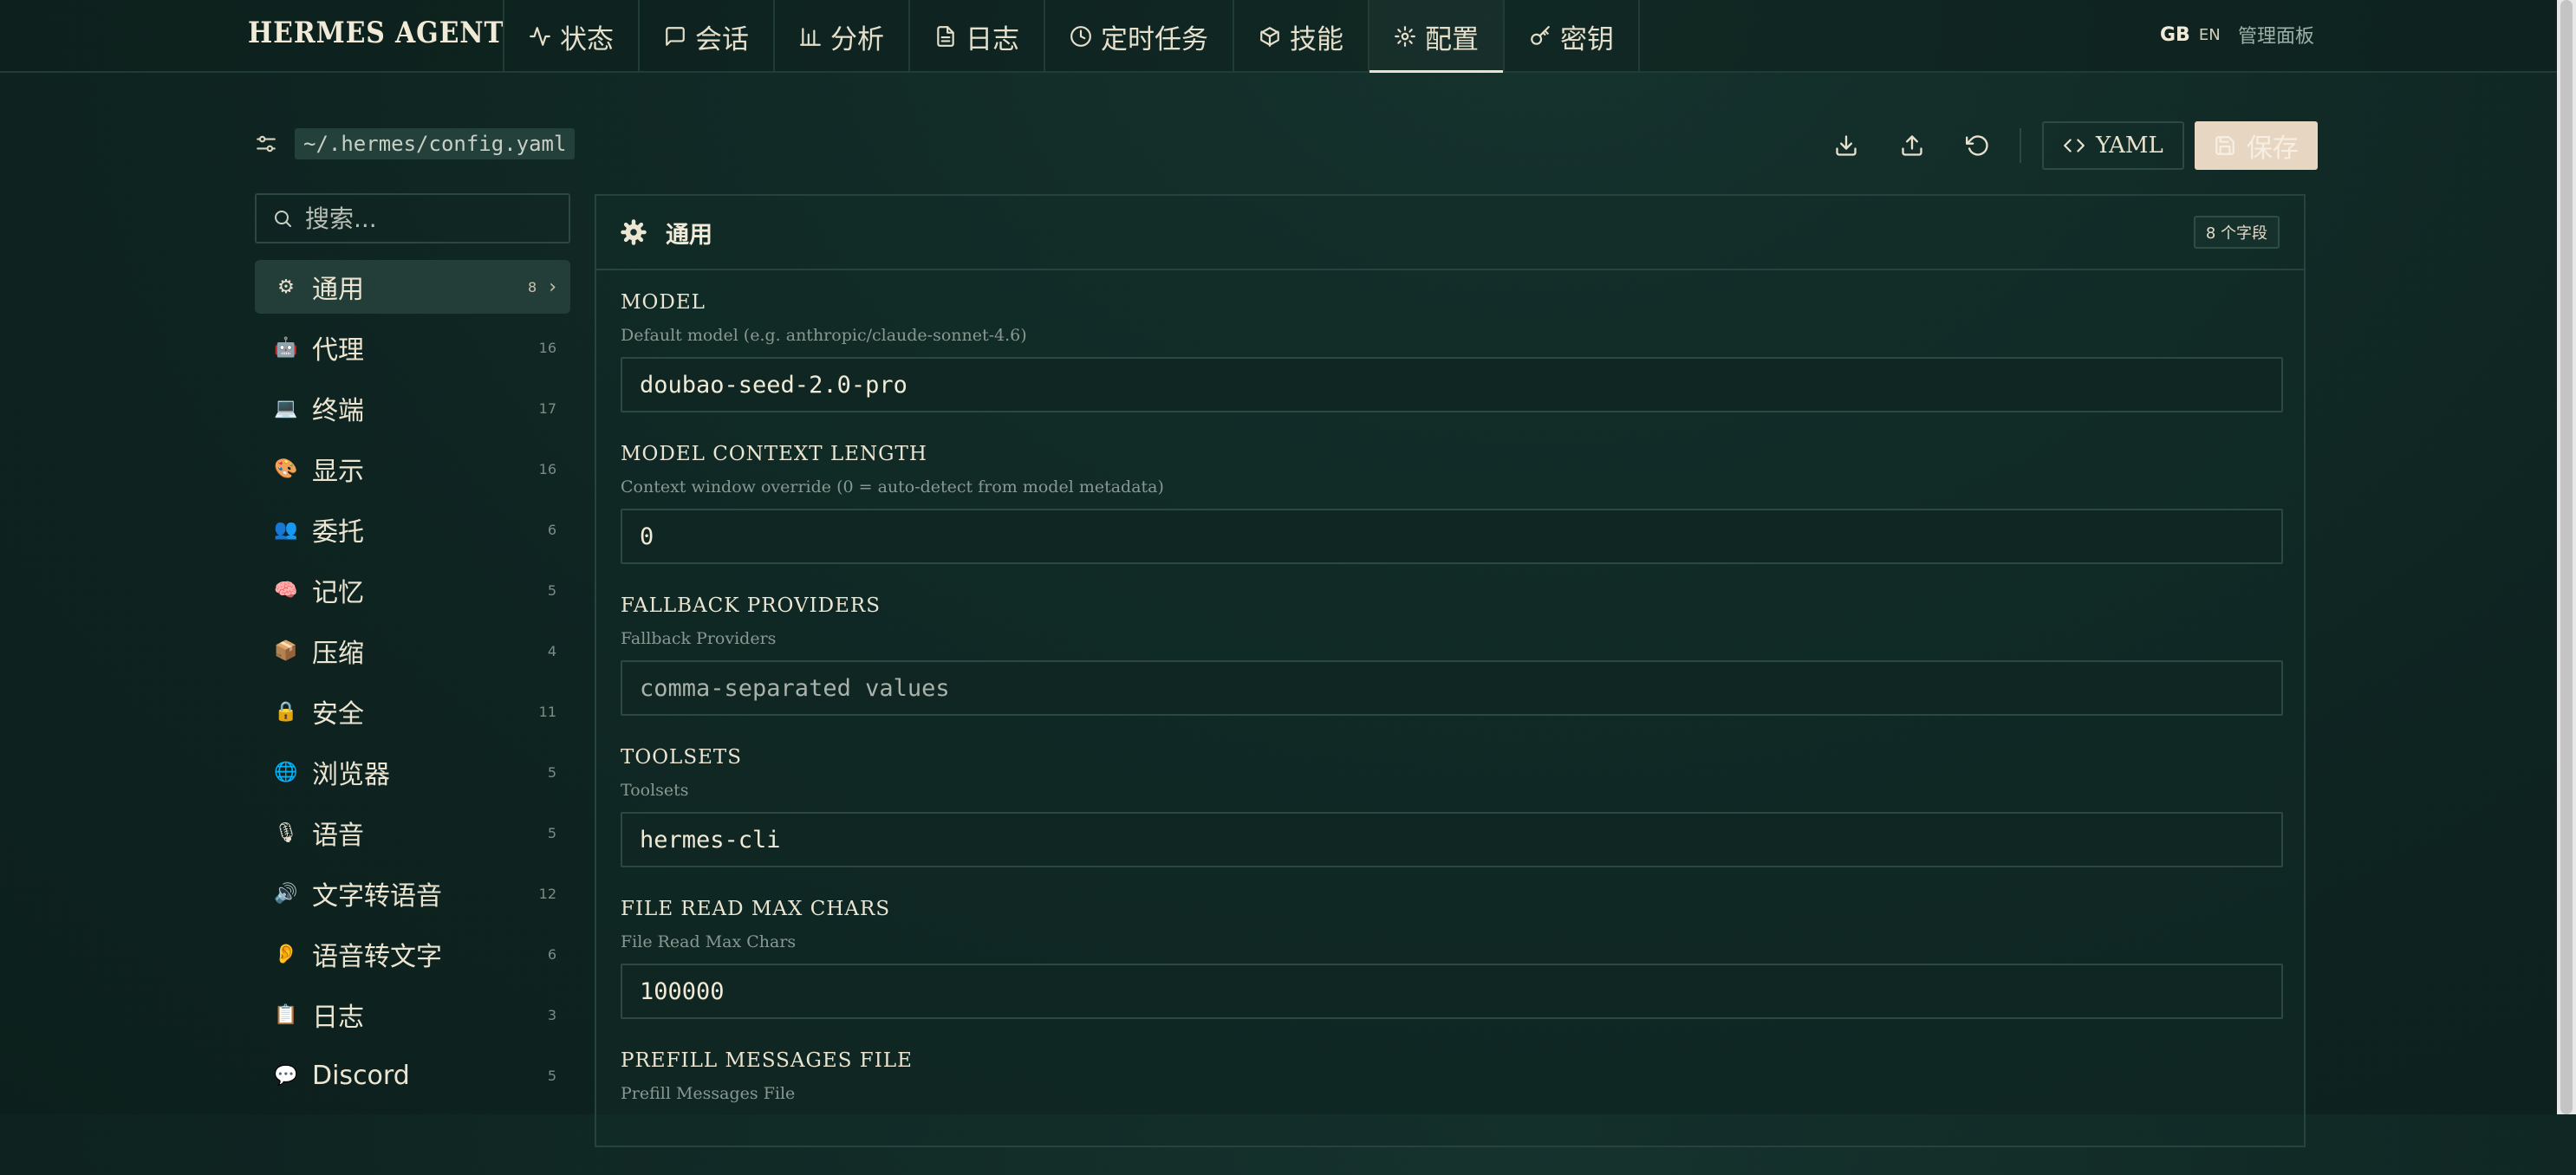  Describe the element at coordinates (1316, 39) in the screenshot. I see `tab-label: 技能` at that location.